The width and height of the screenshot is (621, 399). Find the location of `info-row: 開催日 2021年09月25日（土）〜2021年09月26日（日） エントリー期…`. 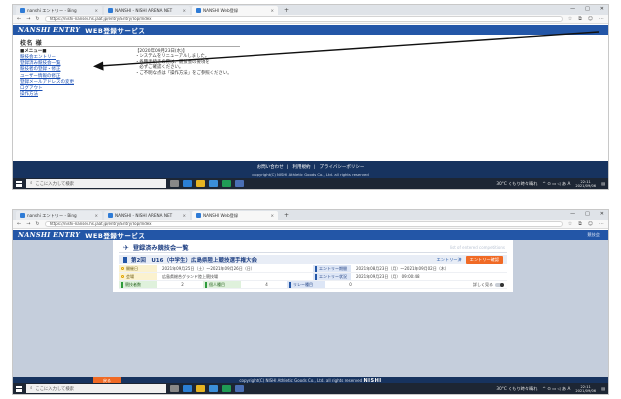

info-row: 開催日 2021年09月25日（土）〜2021年09月26日（日） エントリー期… is located at coordinates (313, 269).